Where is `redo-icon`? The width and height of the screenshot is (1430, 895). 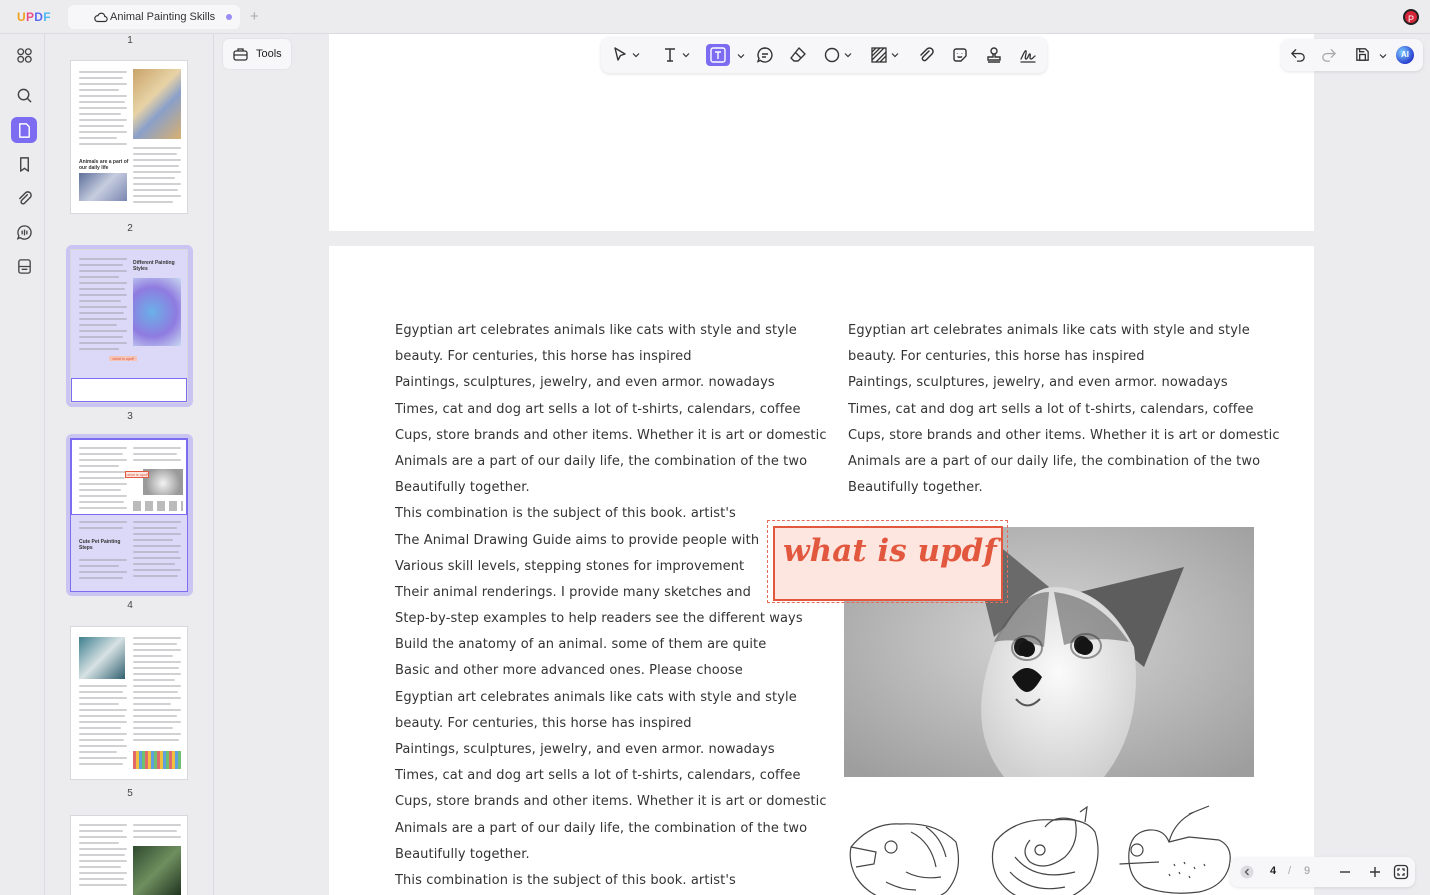
redo-icon is located at coordinates (1329, 55).